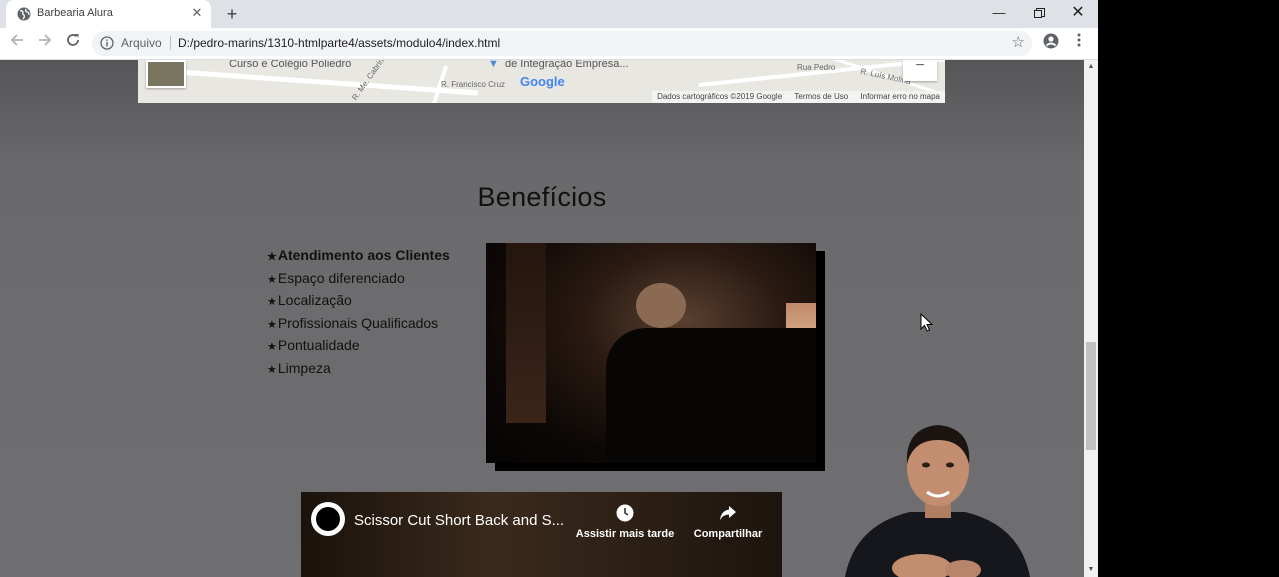 This screenshot has width=1279, height=577. I want to click on share-label: Compartilhar, so click(728, 534).